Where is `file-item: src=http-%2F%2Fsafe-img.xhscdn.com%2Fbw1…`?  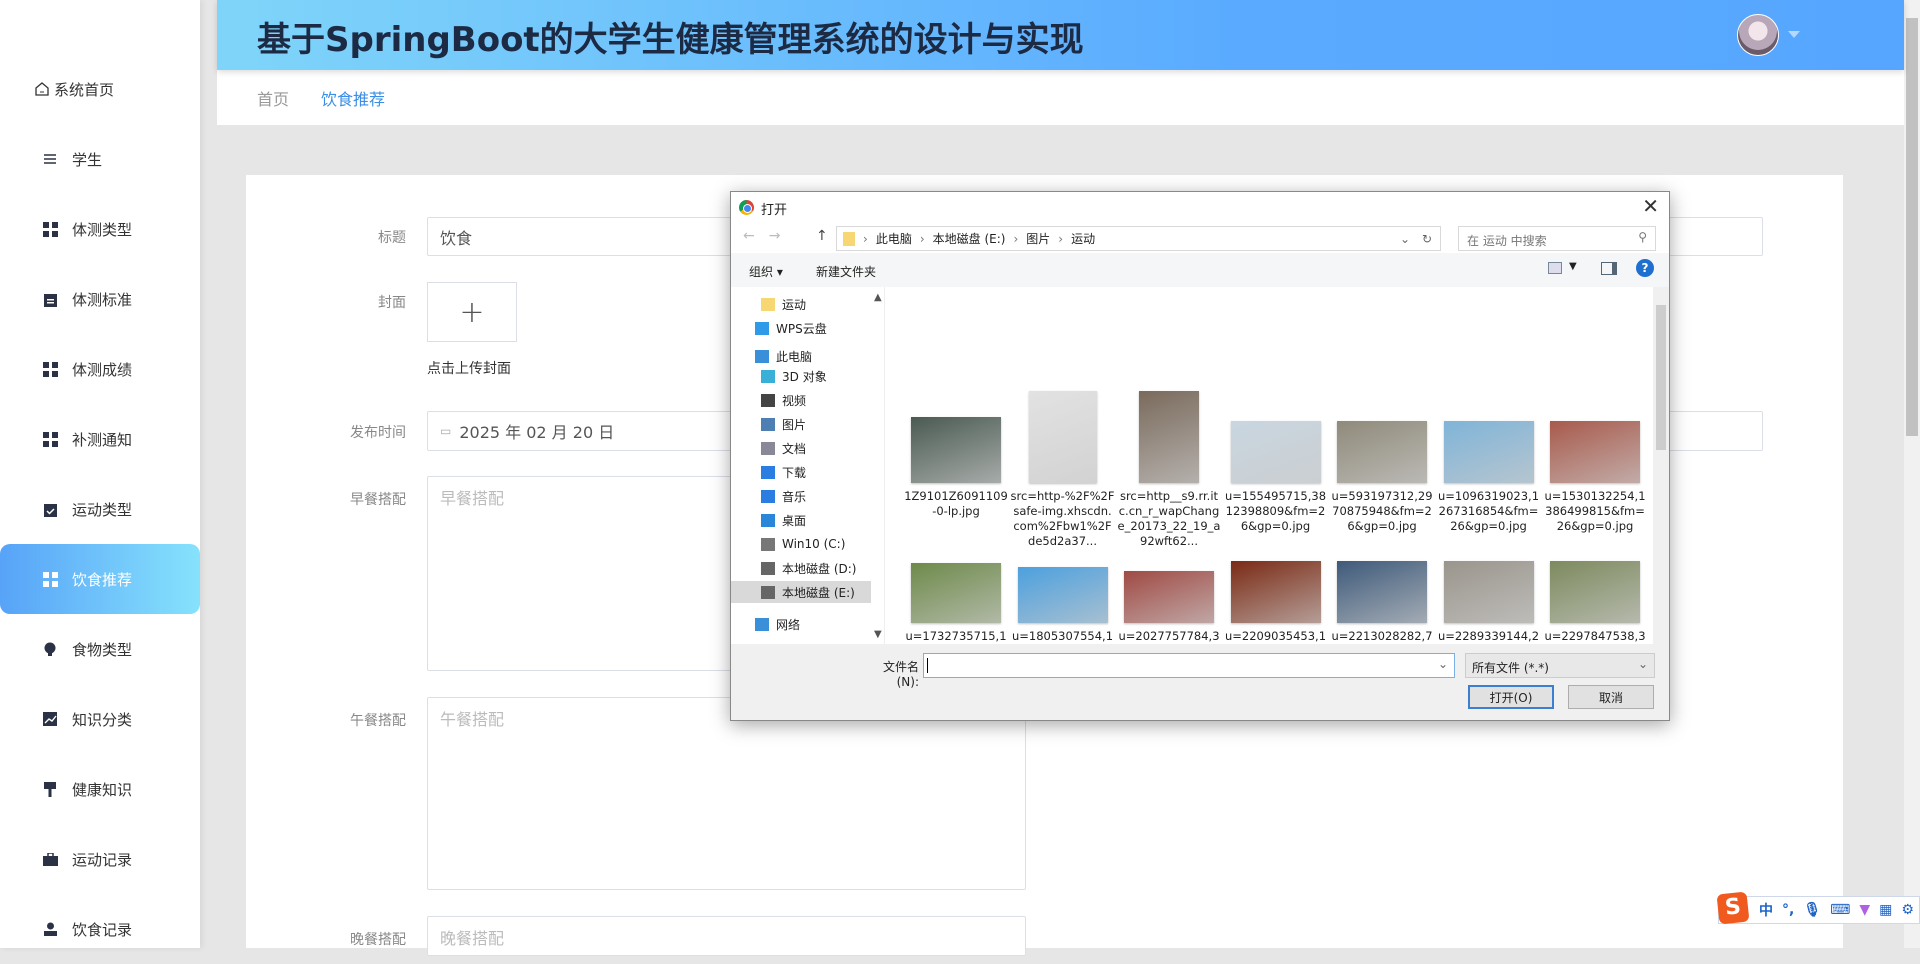 file-item: src=http-%2F%2Fsafe-img.xhscdn.com%2Fbw1… is located at coordinates (1063, 470).